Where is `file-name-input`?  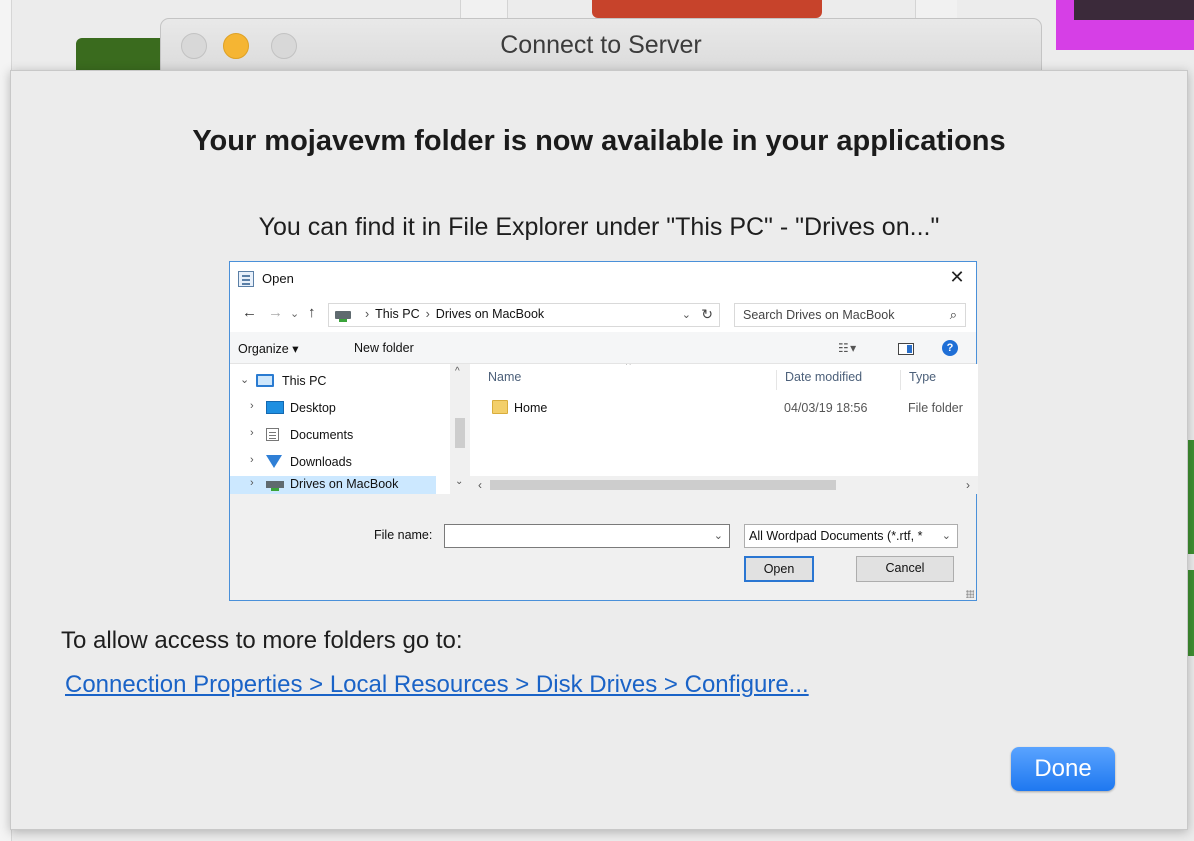 file-name-input is located at coordinates (575, 536).